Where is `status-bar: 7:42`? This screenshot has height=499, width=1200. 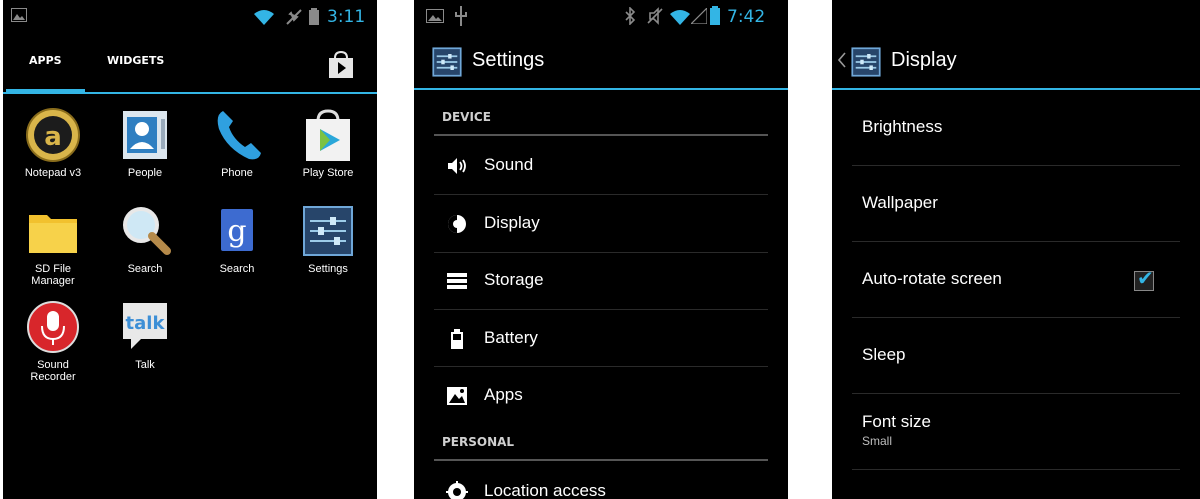
status-bar: 7:42 is located at coordinates (601, 16).